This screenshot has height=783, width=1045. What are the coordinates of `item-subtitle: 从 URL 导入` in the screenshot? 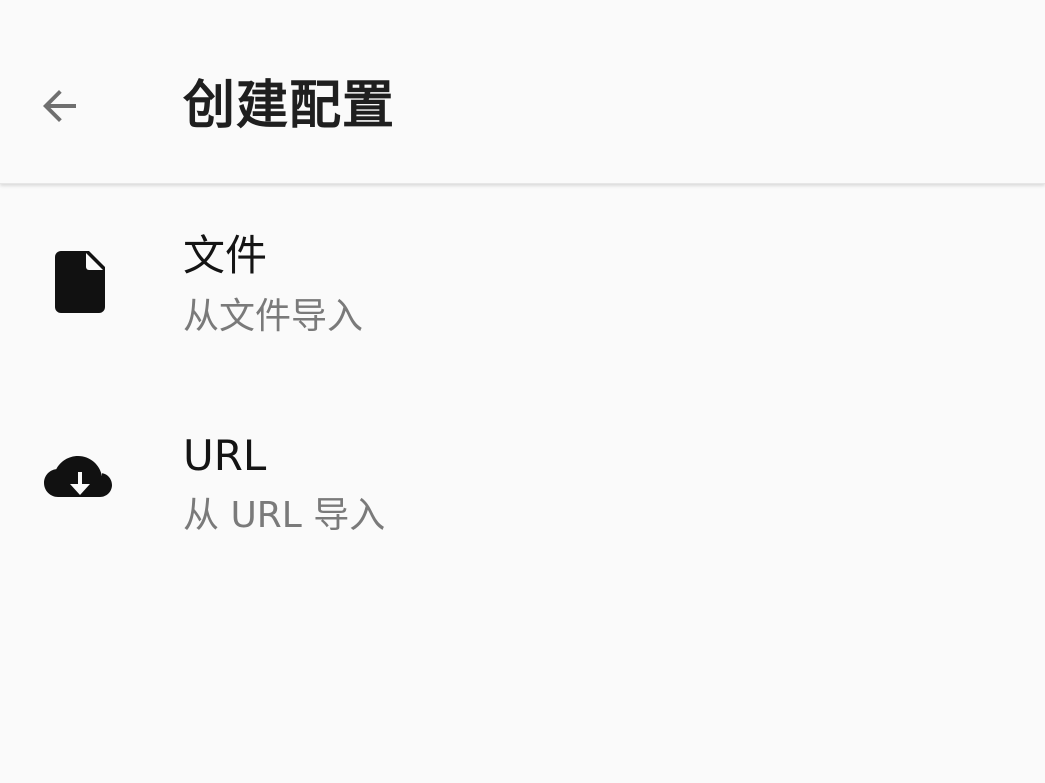 It's located at (284, 515).